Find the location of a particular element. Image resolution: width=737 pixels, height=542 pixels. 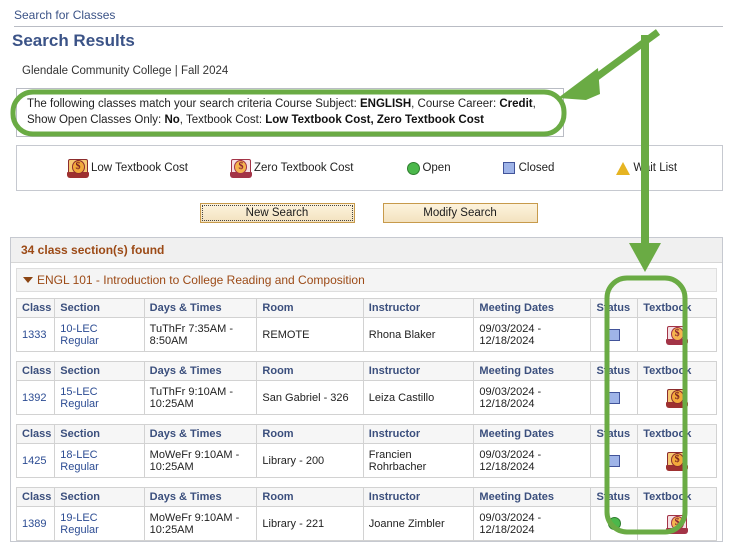

days-times-cell: TuThFr 7:35AM - 8:50AM is located at coordinates (200, 334).